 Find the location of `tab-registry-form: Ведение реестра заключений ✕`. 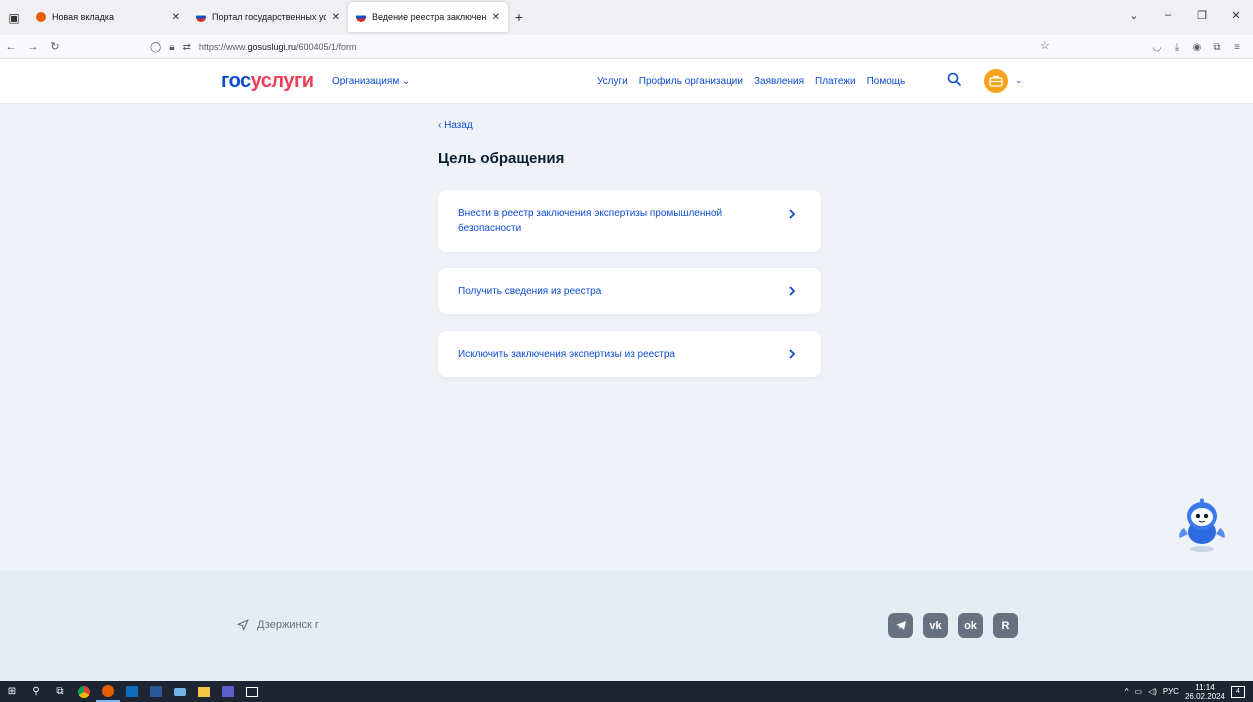

tab-registry-form: Ведение реестра заключений ✕ is located at coordinates (428, 17).